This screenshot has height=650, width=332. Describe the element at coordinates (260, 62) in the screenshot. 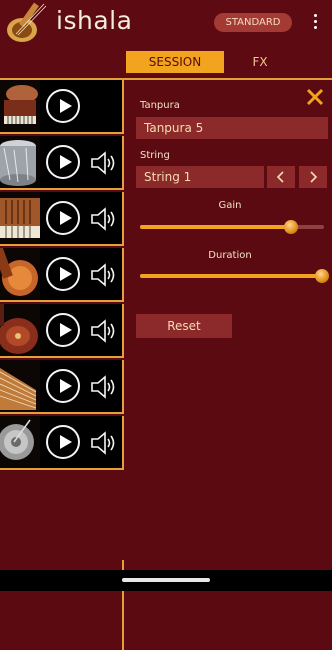

I see `tab-fx: FX` at that location.